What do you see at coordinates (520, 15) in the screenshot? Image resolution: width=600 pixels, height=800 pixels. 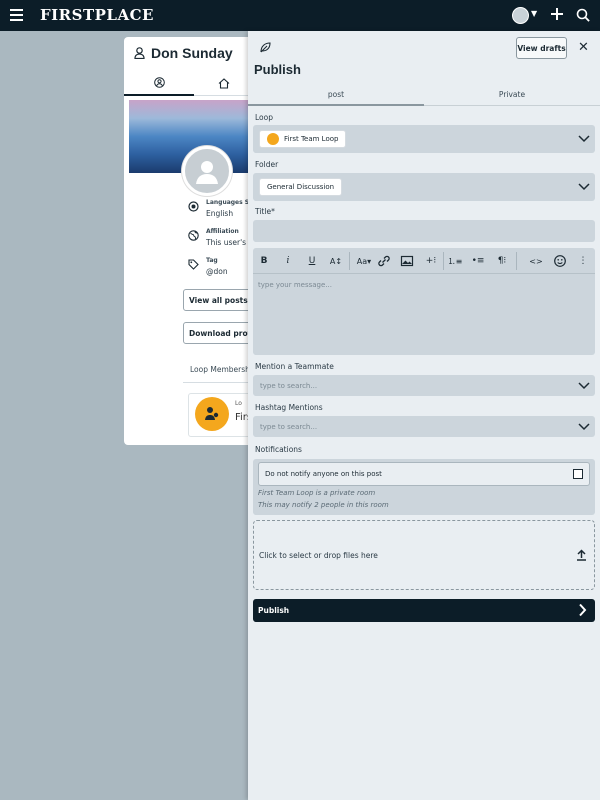 I see `user-avatar` at bounding box center [520, 15].